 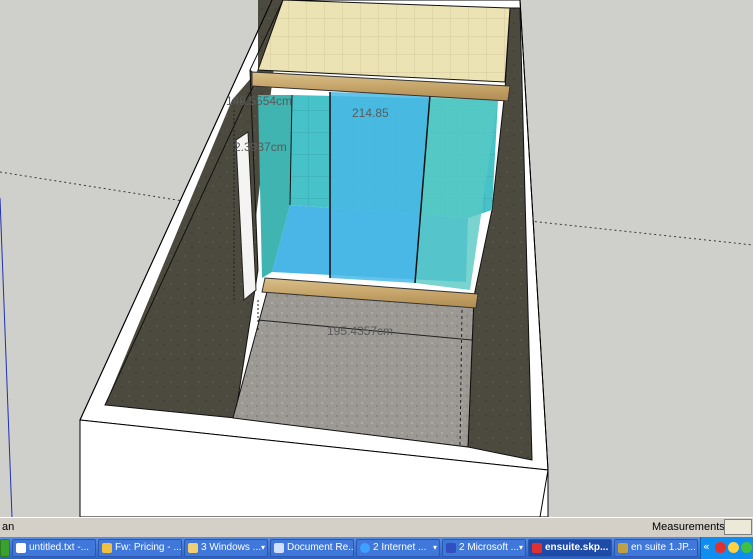 I want to click on folder-icon, so click(x=193, y=548).